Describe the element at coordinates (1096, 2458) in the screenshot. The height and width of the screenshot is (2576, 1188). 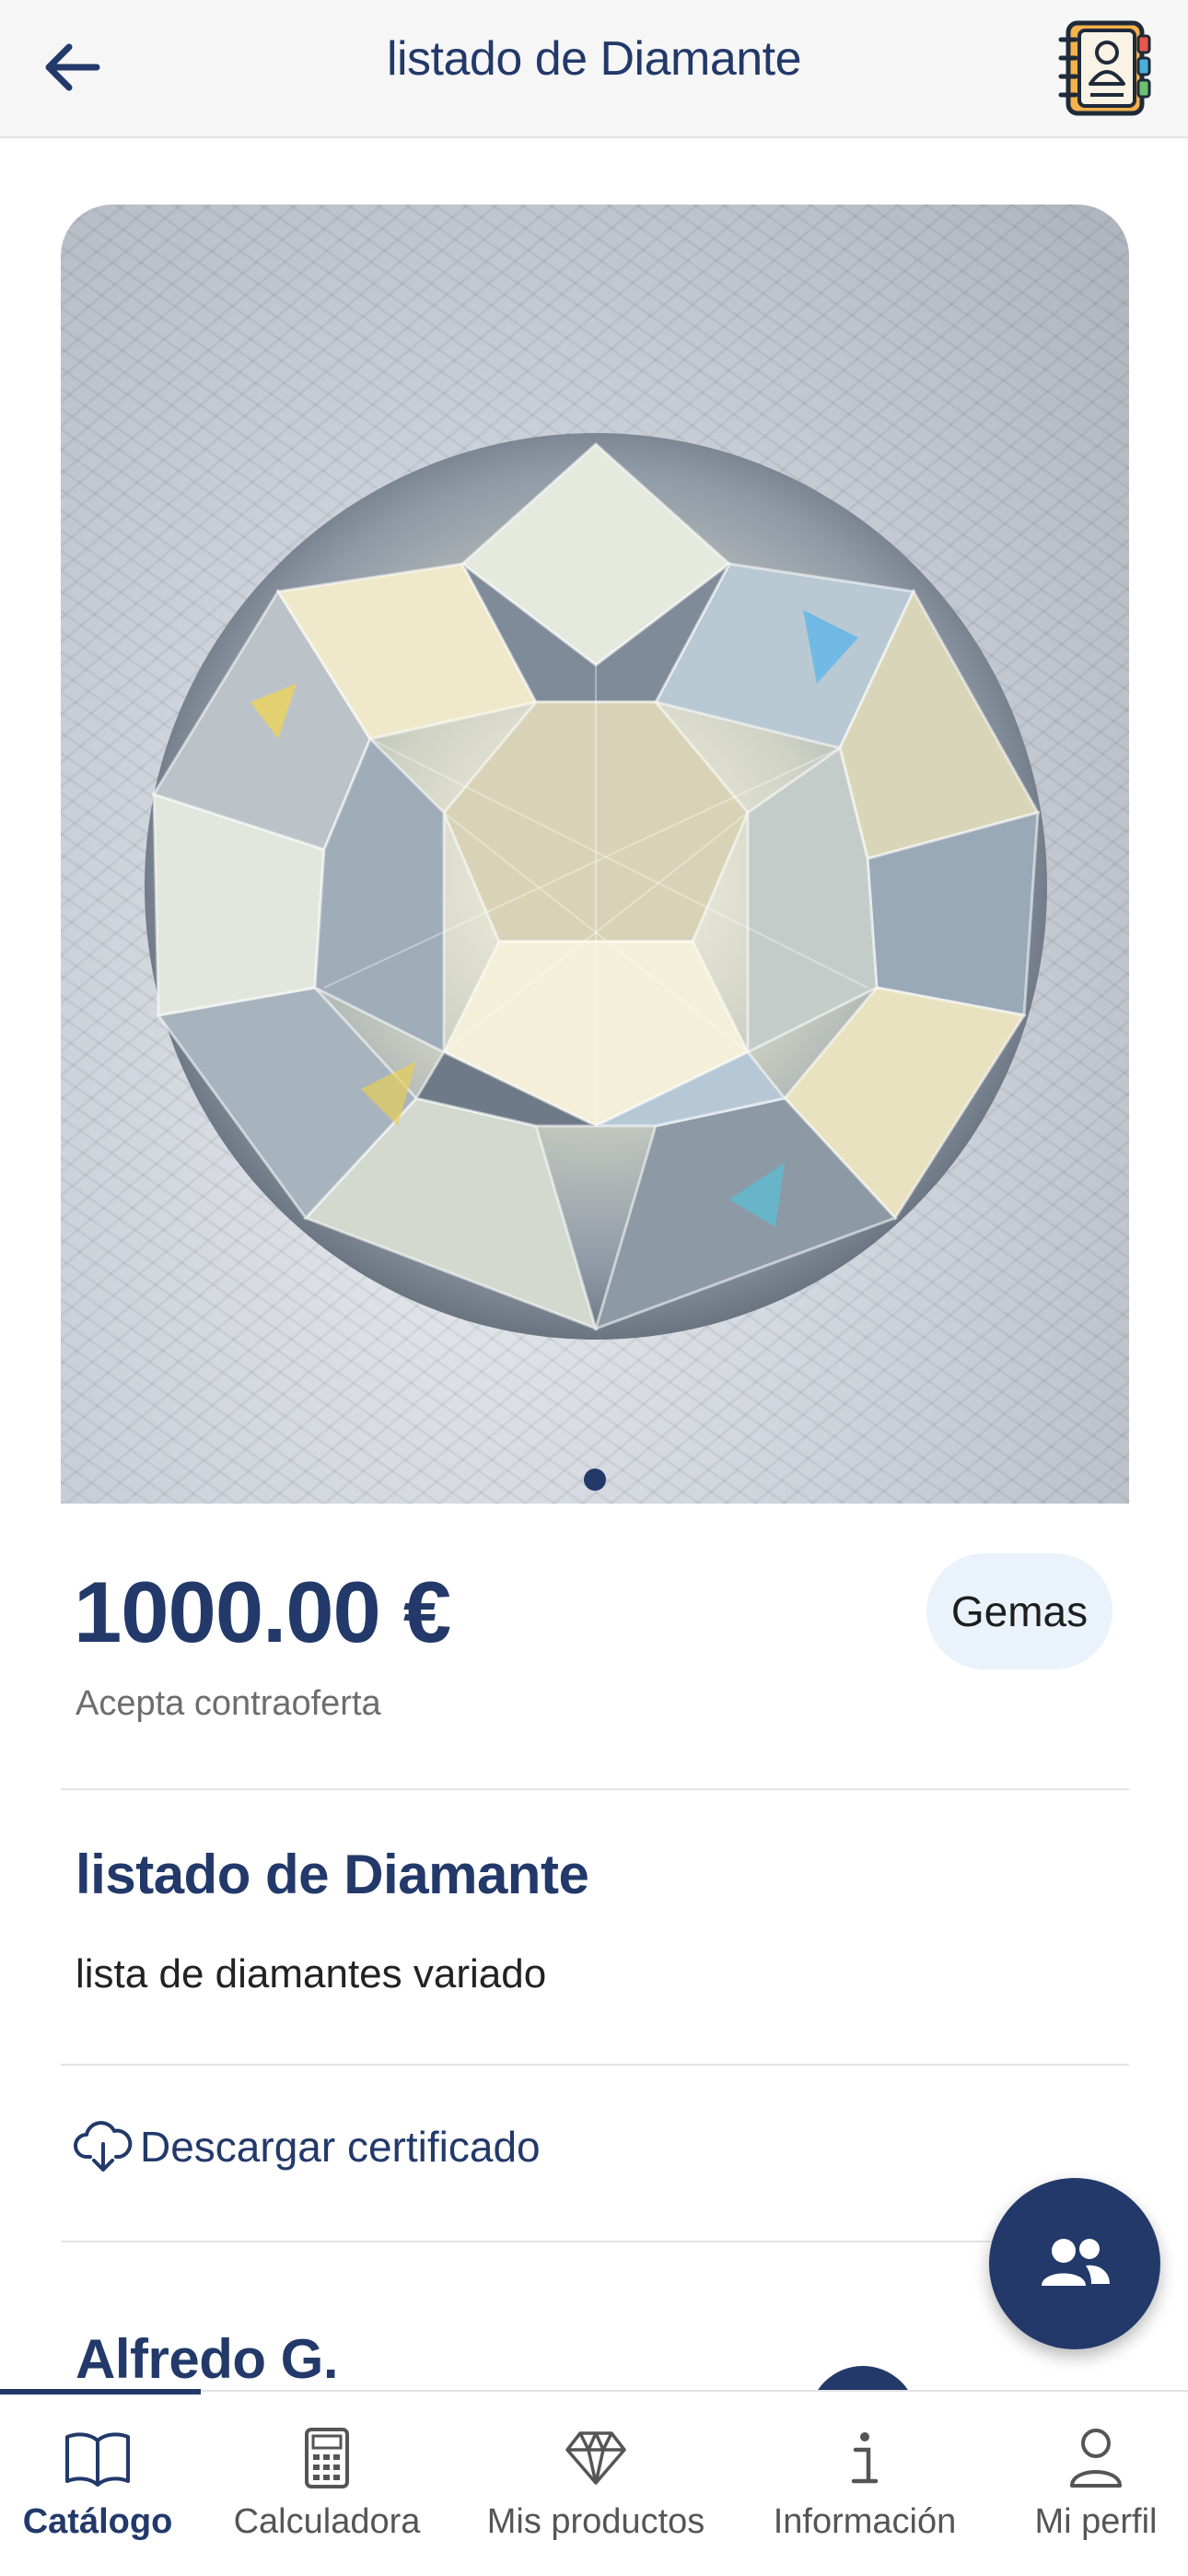
I see `user-icon` at that location.